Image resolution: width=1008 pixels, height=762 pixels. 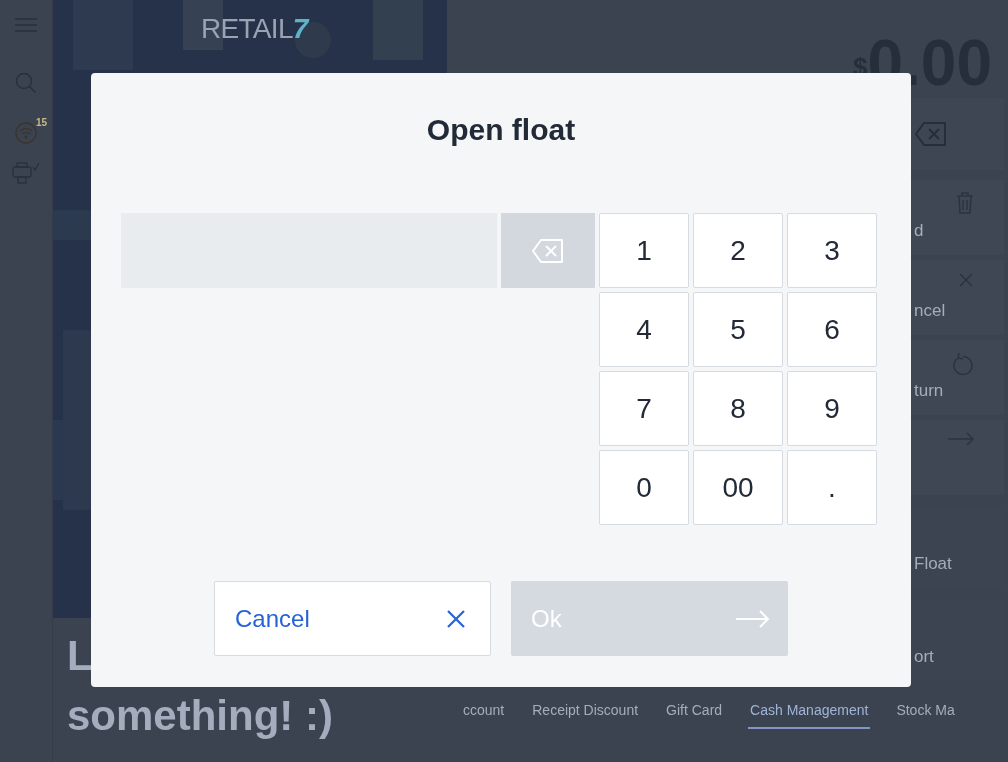 What do you see at coordinates (738, 329) in the screenshot?
I see `keypad-key: 5` at bounding box center [738, 329].